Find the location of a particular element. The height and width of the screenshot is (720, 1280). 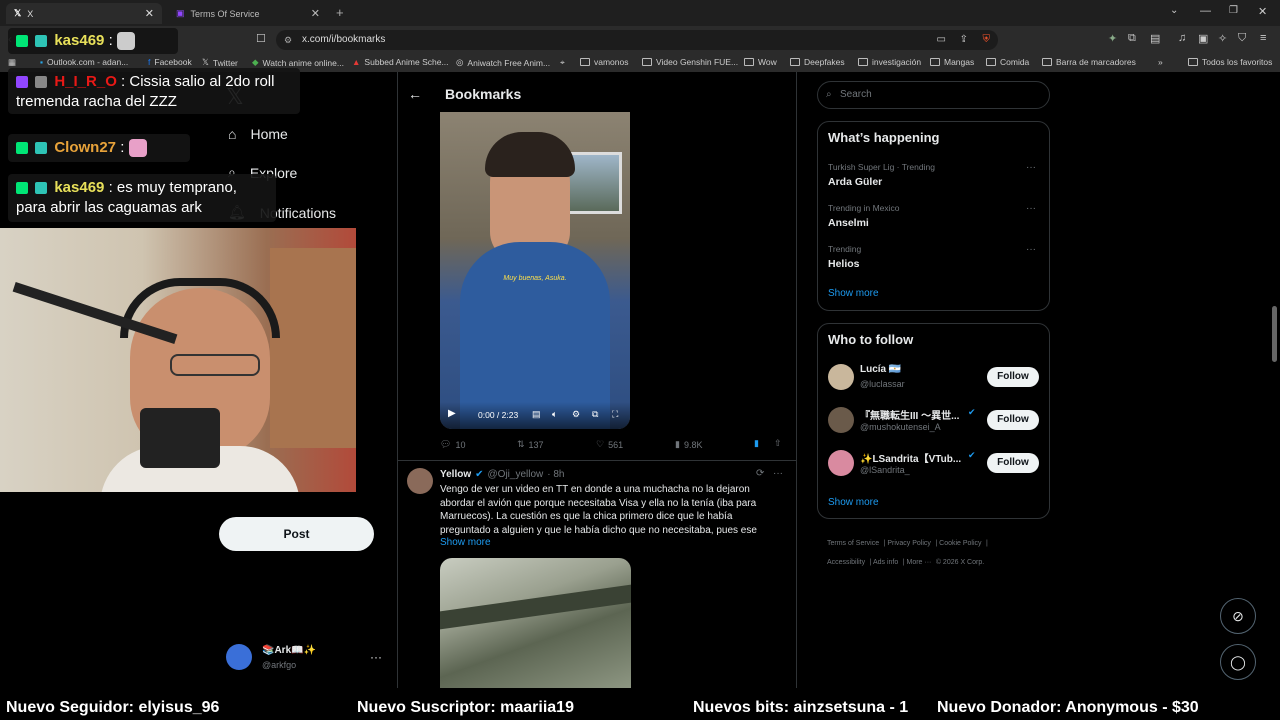

post-author-name: Yellow is located at coordinates (455, 474).